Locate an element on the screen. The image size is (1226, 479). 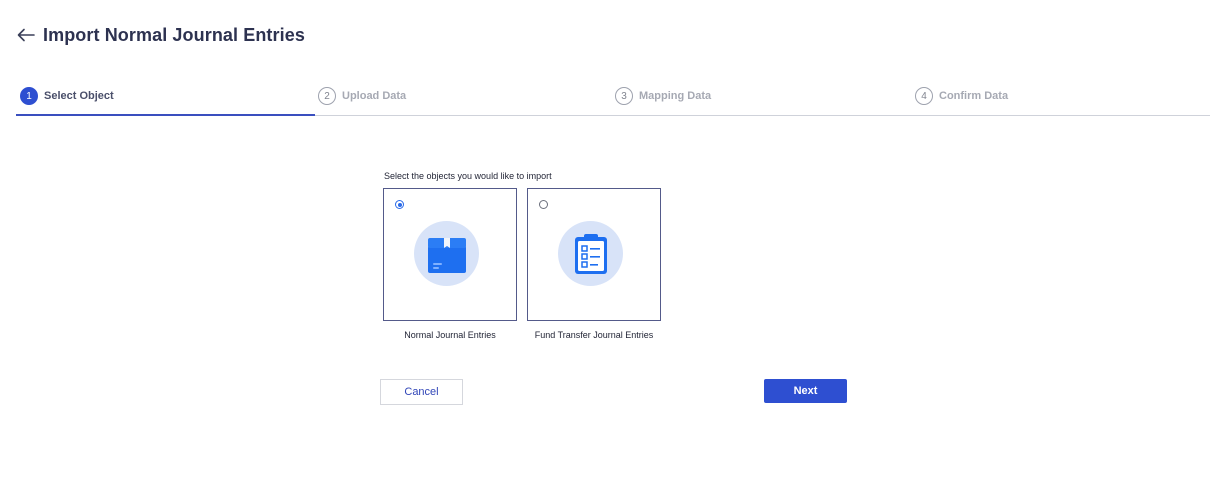
next-button: Next is located at coordinates (805, 391).